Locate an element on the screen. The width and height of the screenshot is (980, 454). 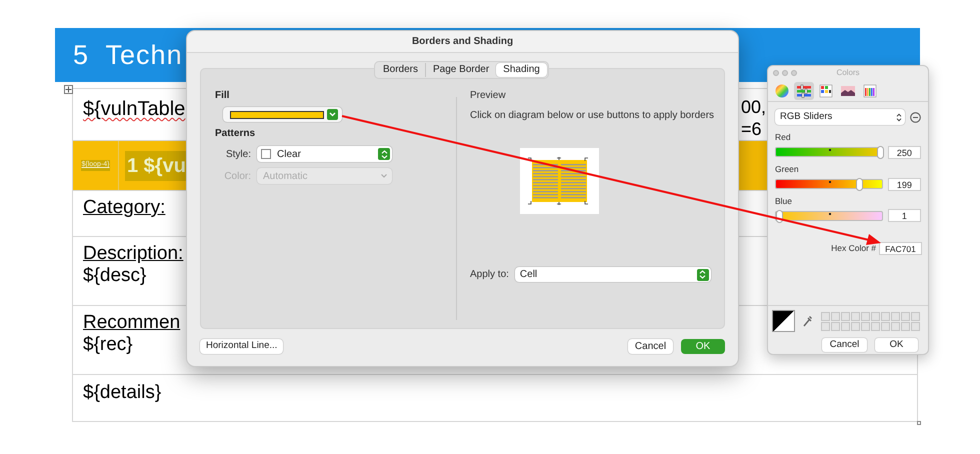
current-color-well is located at coordinates (783, 321).